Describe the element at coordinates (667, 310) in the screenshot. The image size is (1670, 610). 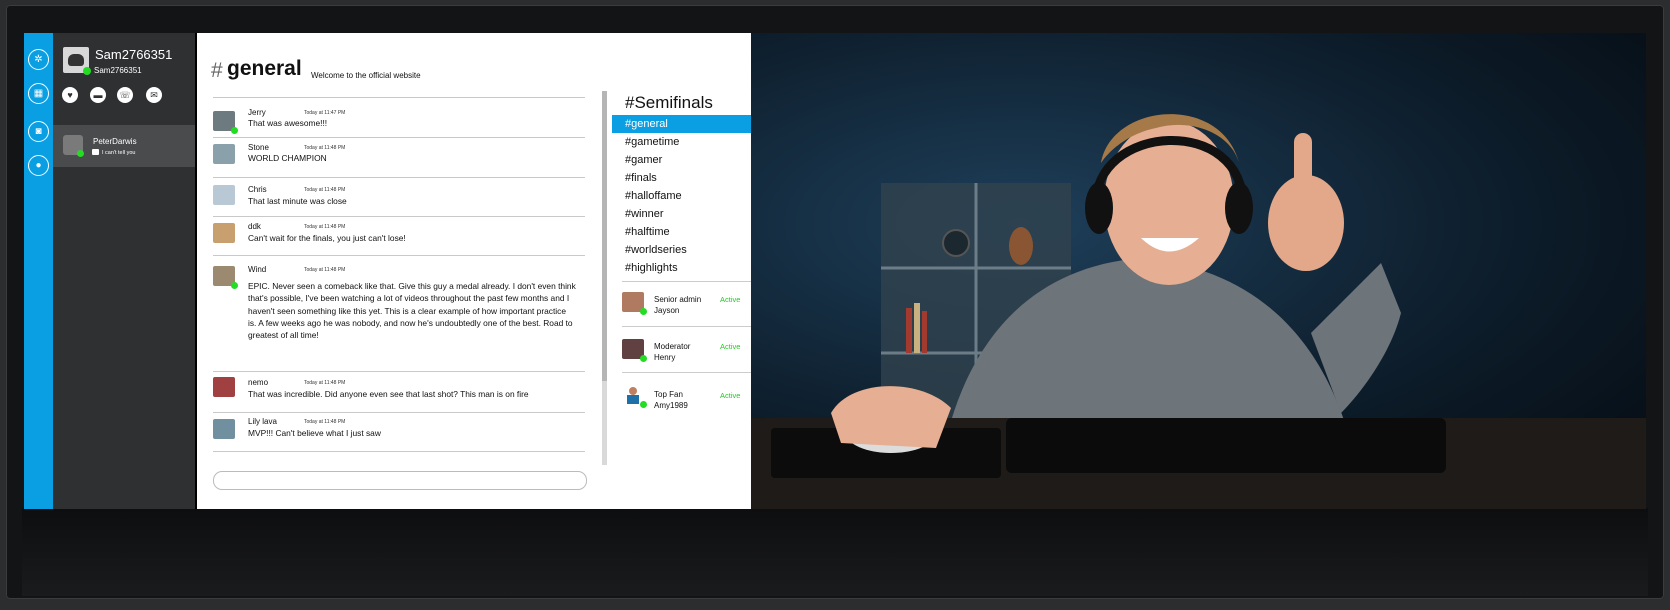
I see `staff-name: Jayson` at that location.